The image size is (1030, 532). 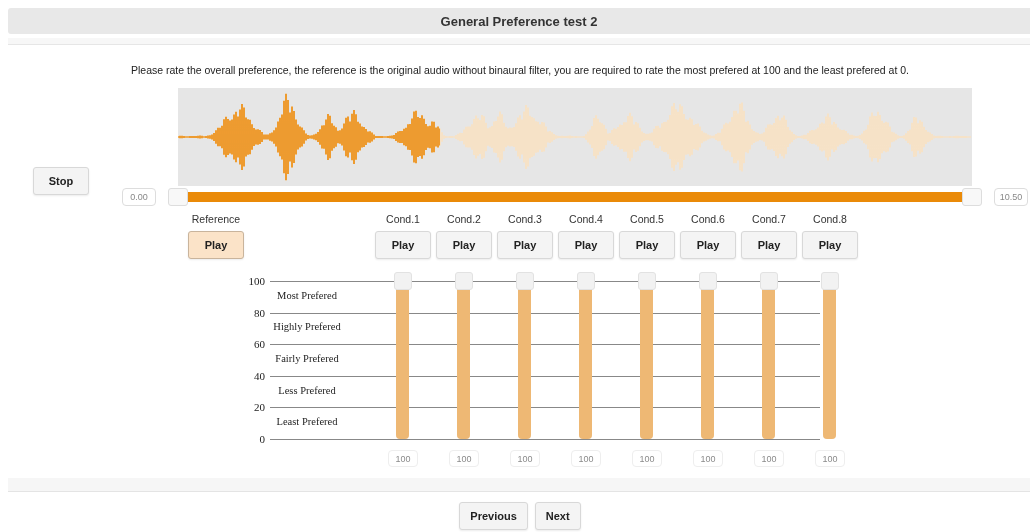 I want to click on rating-band-label: Most Prefered, so click(x=307, y=295).